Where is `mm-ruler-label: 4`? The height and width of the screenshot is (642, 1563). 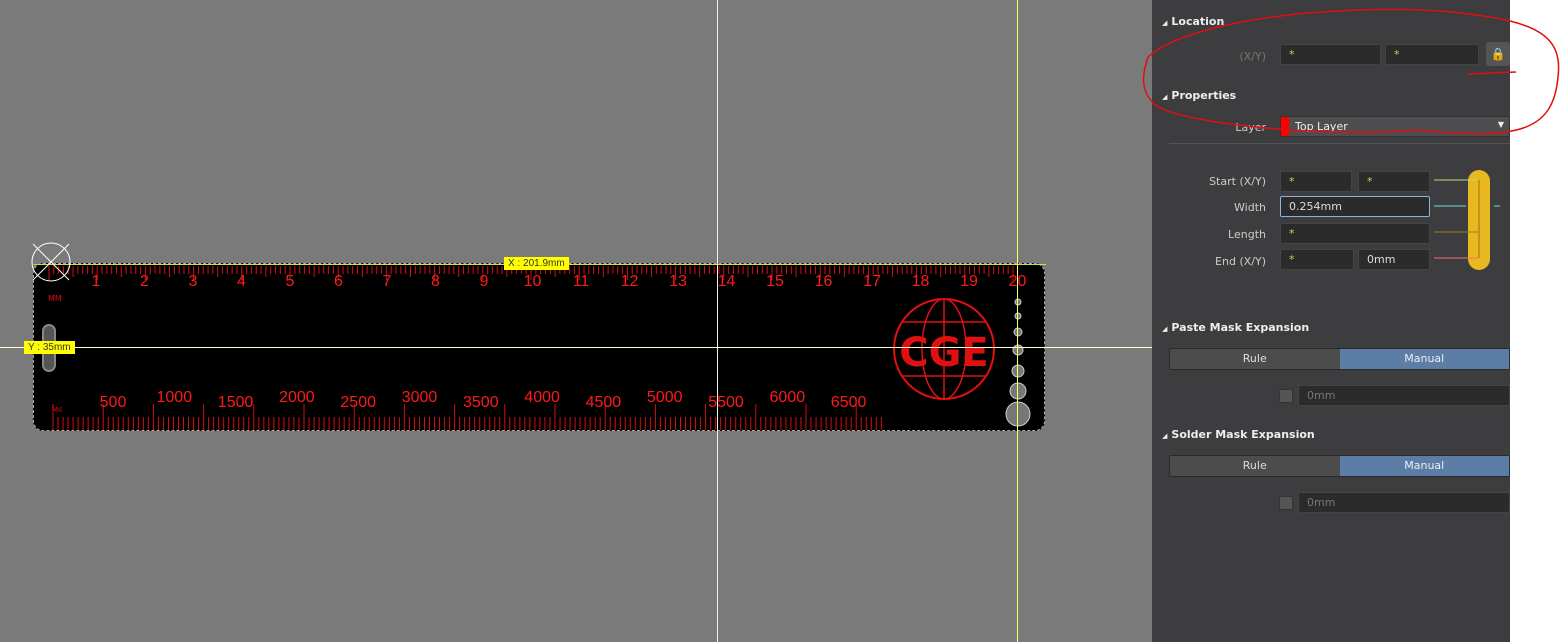 mm-ruler-label: 4 is located at coordinates (241, 281).